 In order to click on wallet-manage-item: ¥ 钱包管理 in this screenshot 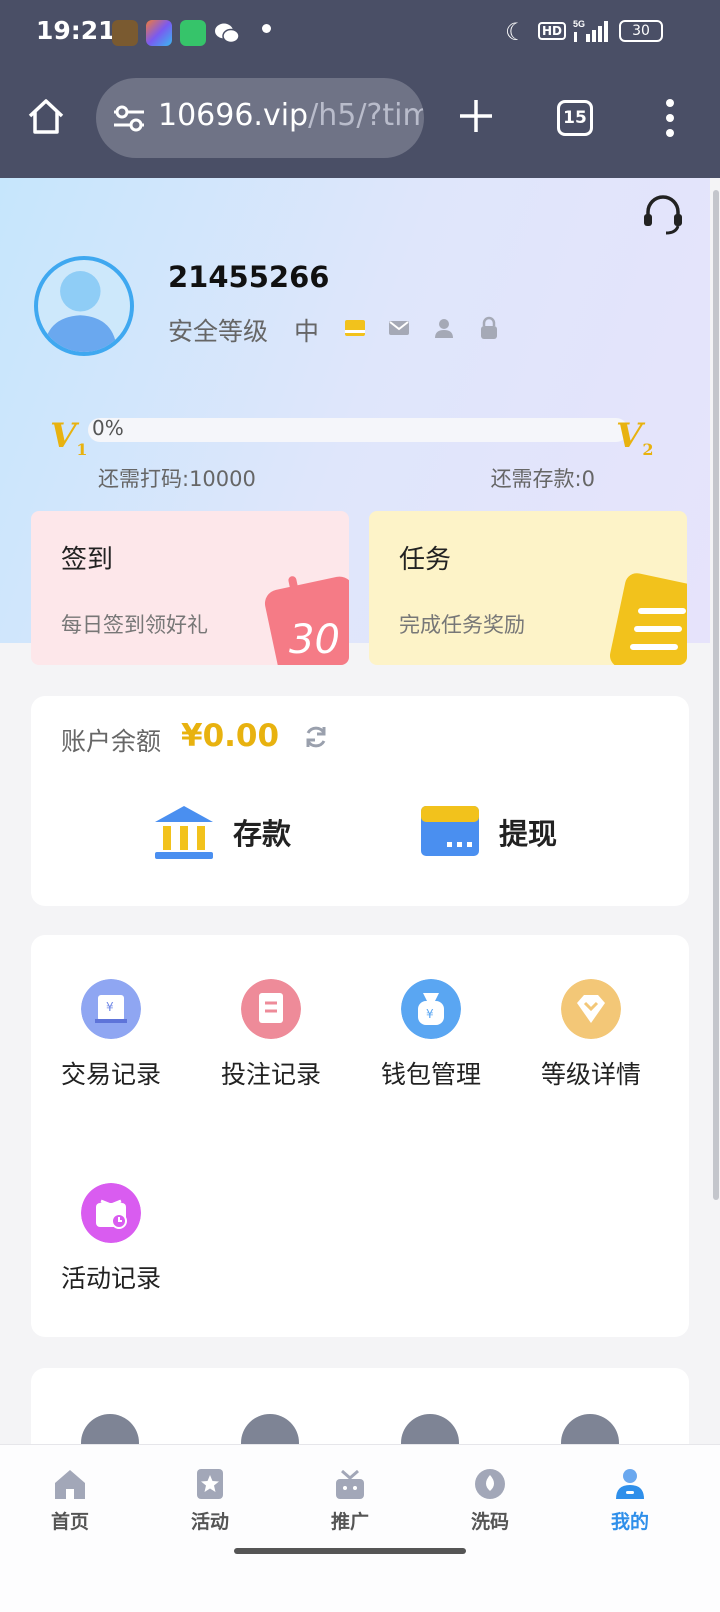, I will do `click(431, 1044)`.